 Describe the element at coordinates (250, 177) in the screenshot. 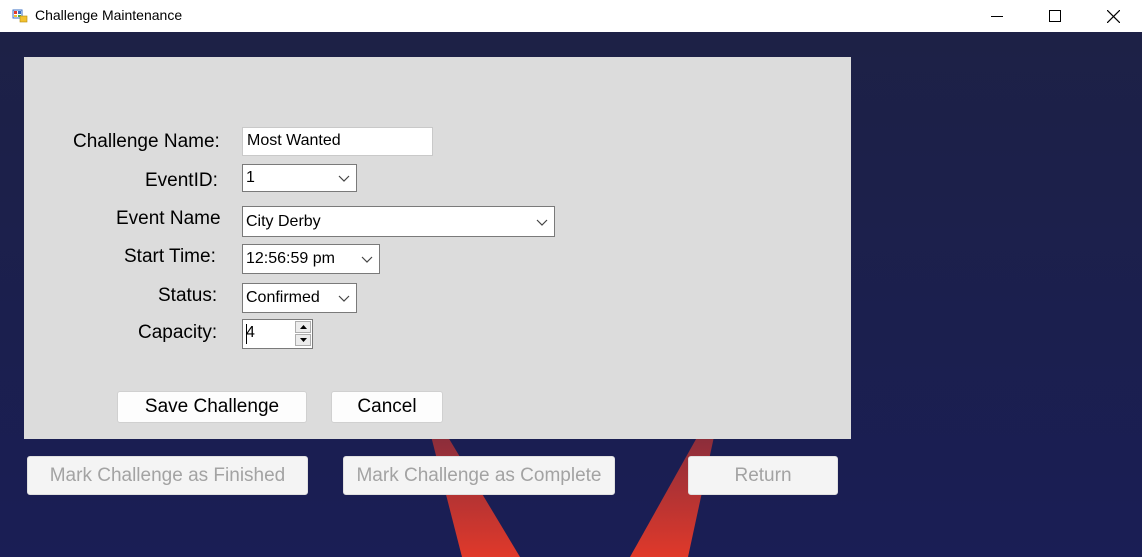

I see `event-id-value: 1` at that location.